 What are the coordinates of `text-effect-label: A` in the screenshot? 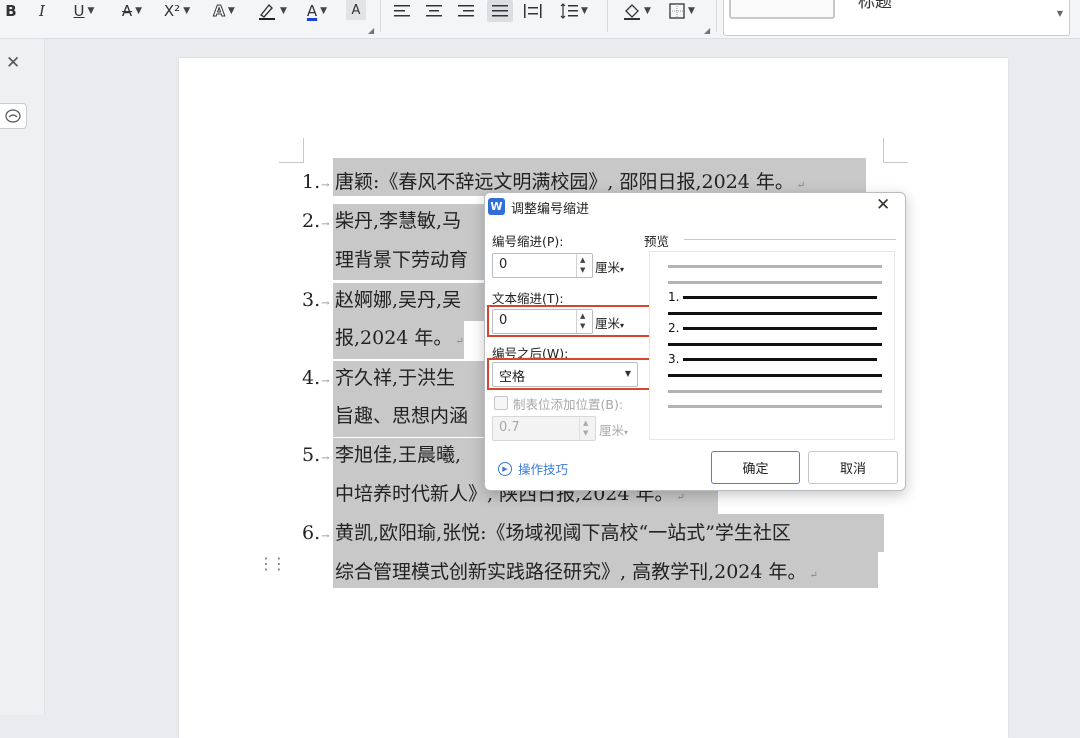 It's located at (219, 11).